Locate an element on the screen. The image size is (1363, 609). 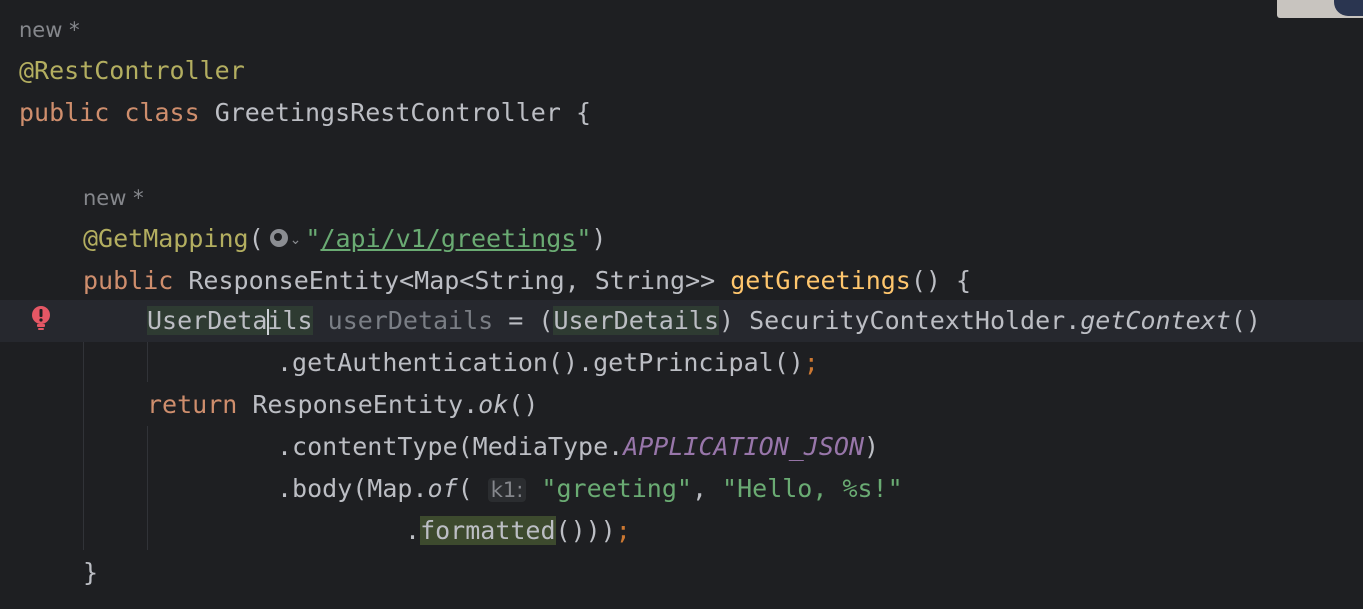
formatted-call: formatted is located at coordinates (488, 530).